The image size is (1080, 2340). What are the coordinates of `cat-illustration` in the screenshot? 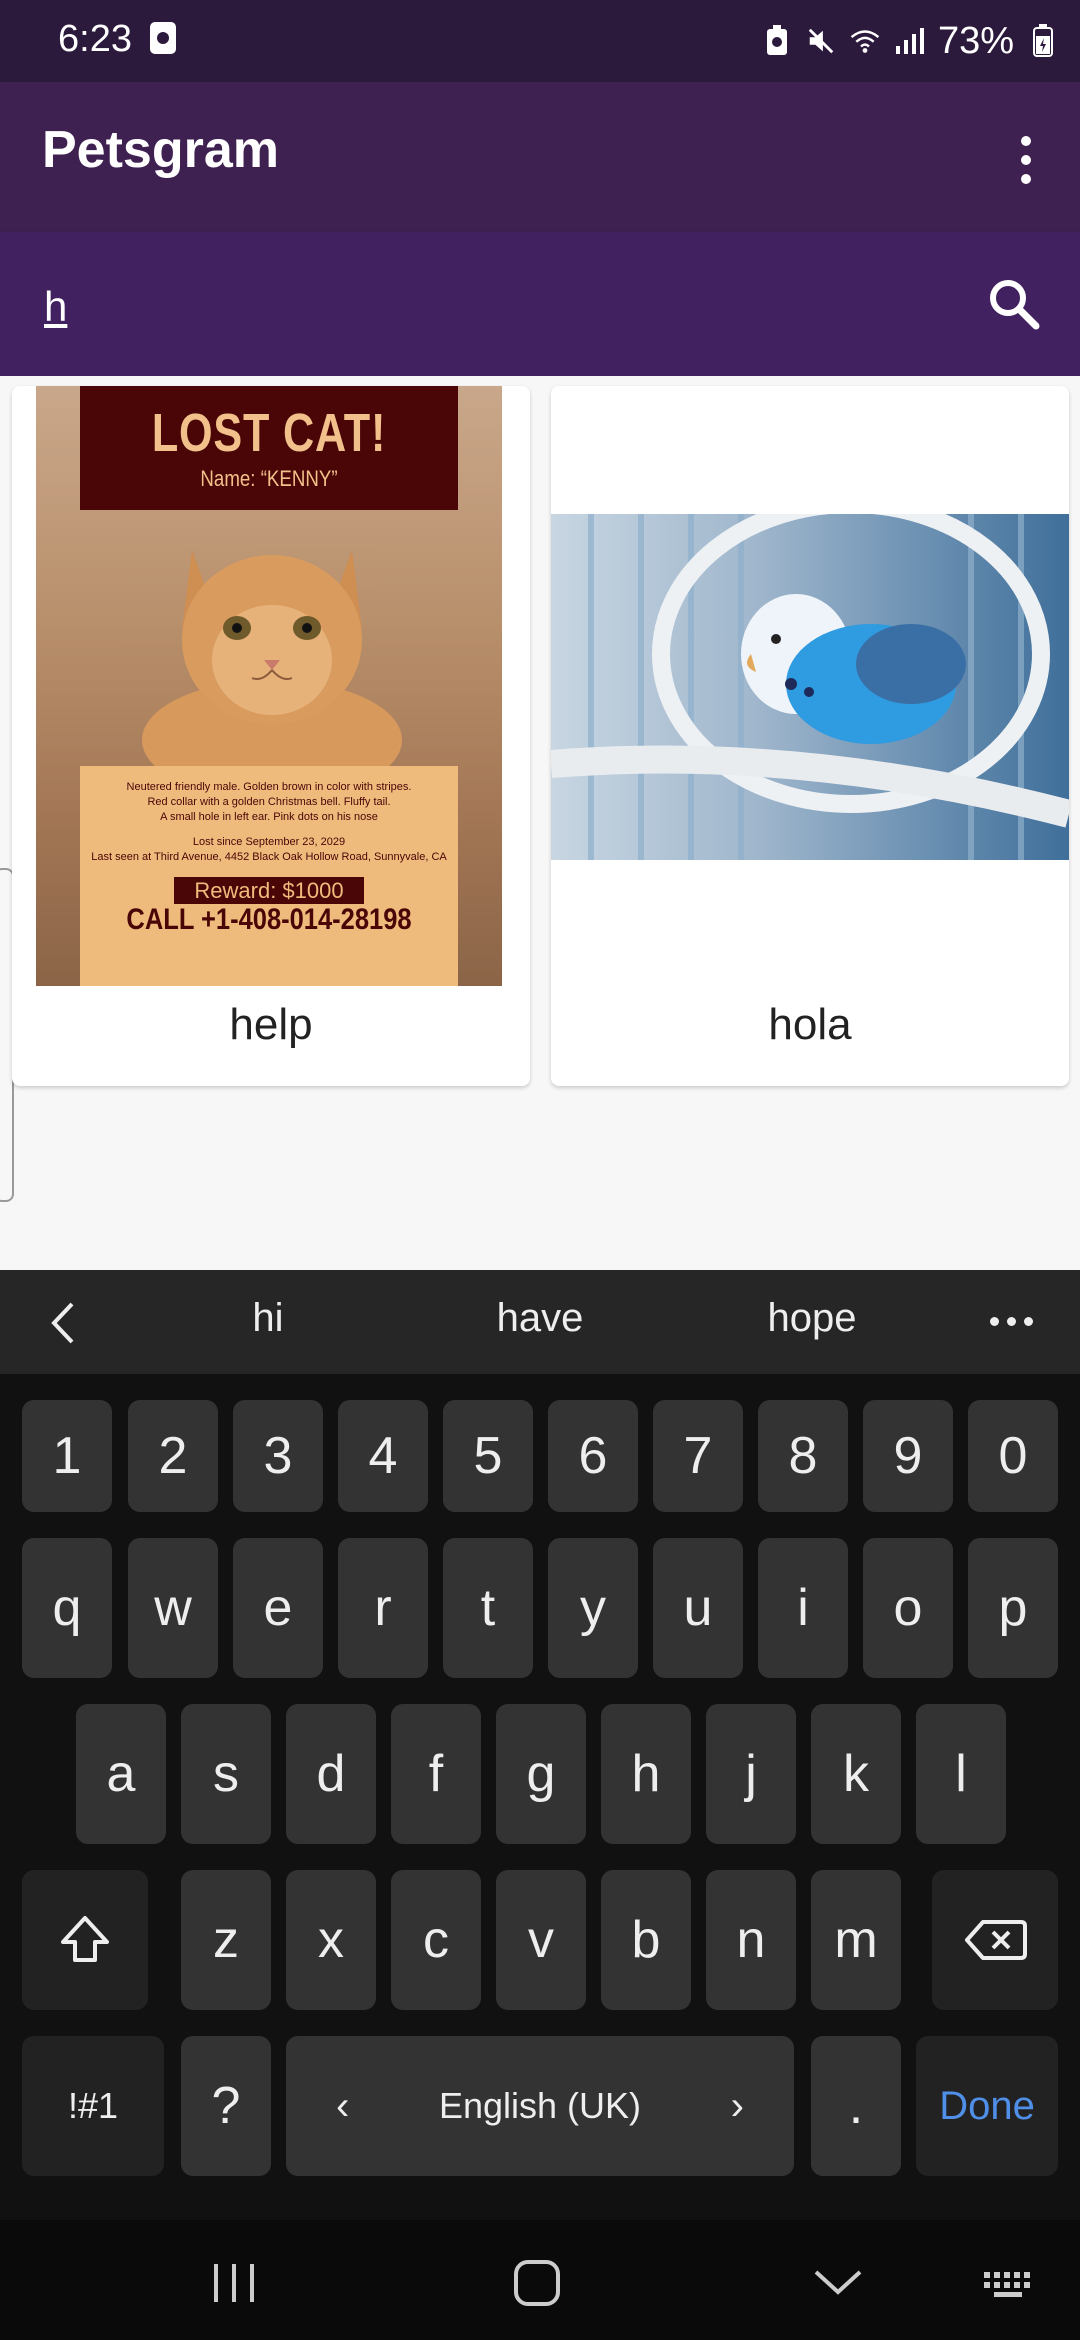 It's located at (272, 660).